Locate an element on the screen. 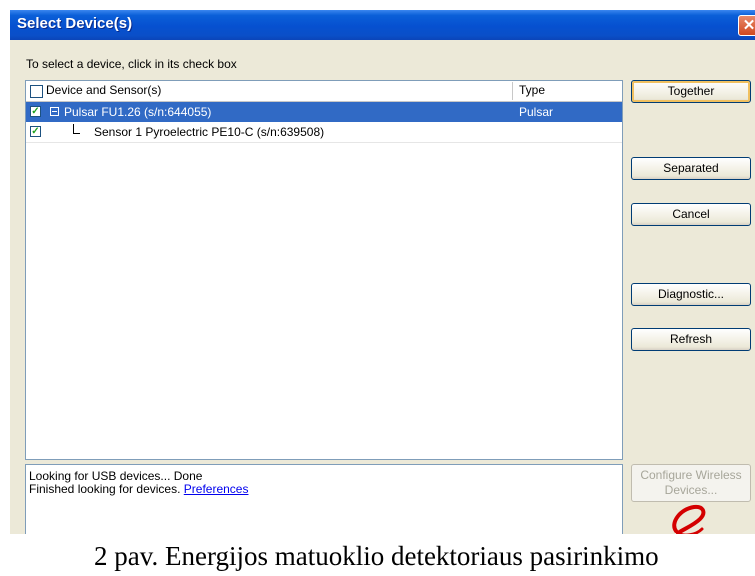 The image size is (755, 576). device-checkbox: ✓ is located at coordinates (35, 111).